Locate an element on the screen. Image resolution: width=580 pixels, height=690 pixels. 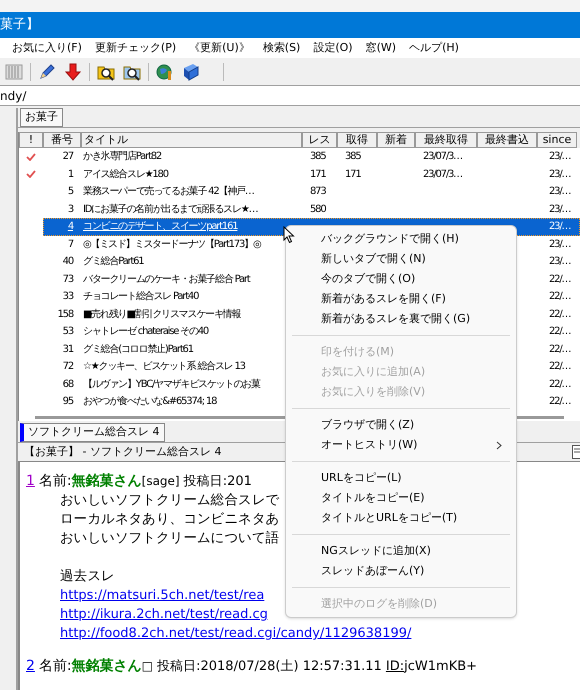
thread-title: アイス総合スレ★180 is located at coordinates (125, 174).